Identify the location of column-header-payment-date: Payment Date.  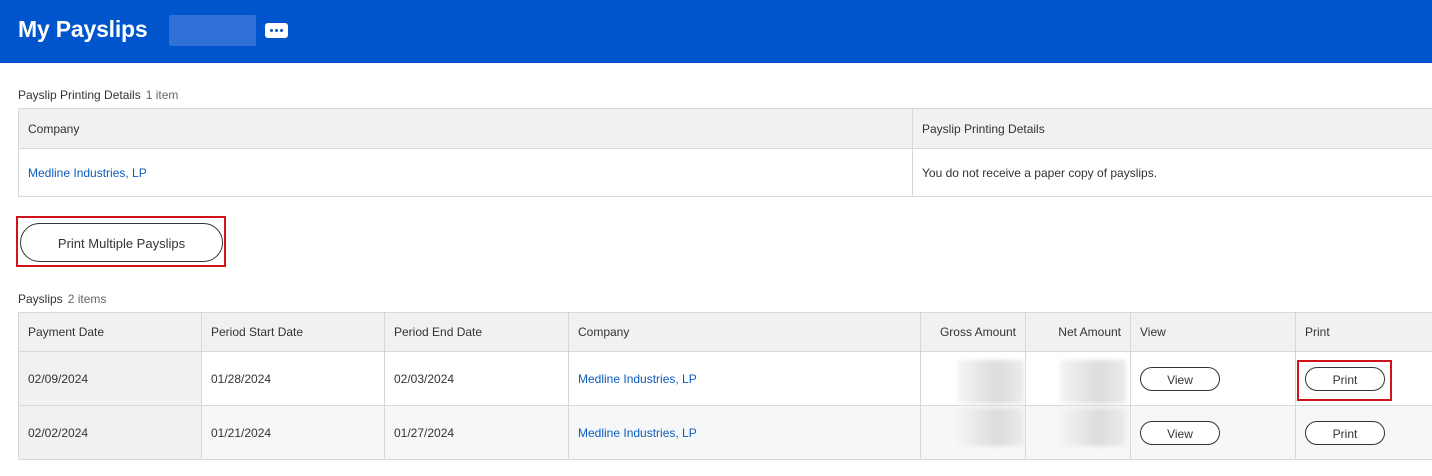
(110, 332).